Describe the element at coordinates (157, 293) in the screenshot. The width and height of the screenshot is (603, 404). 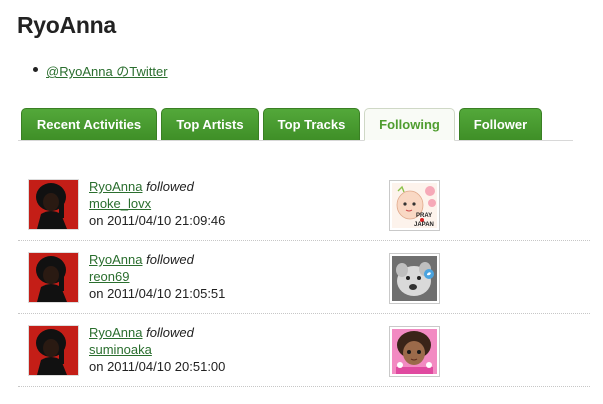
I see `timestamp: on 2011/04/10 21:05:51` at that location.